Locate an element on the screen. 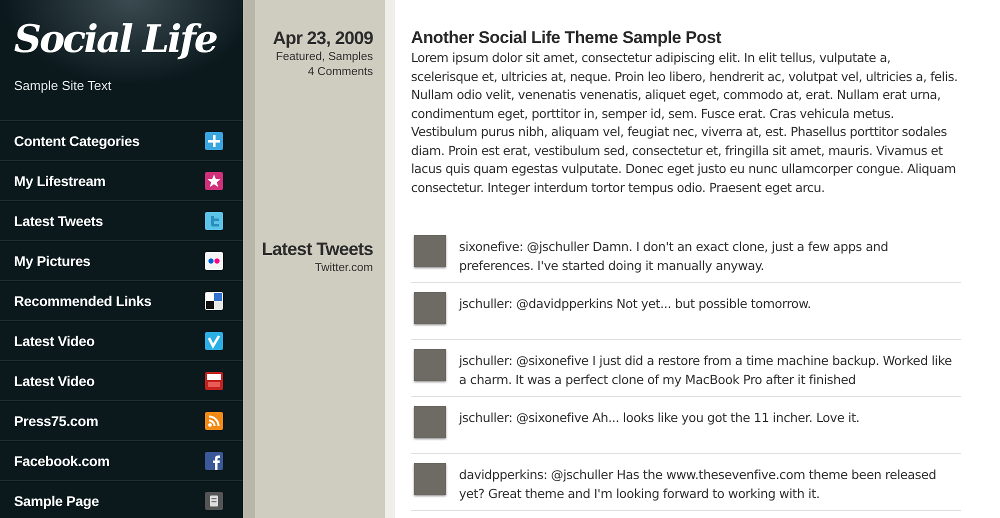  nav-link: Facebook.com is located at coordinates (121, 460).